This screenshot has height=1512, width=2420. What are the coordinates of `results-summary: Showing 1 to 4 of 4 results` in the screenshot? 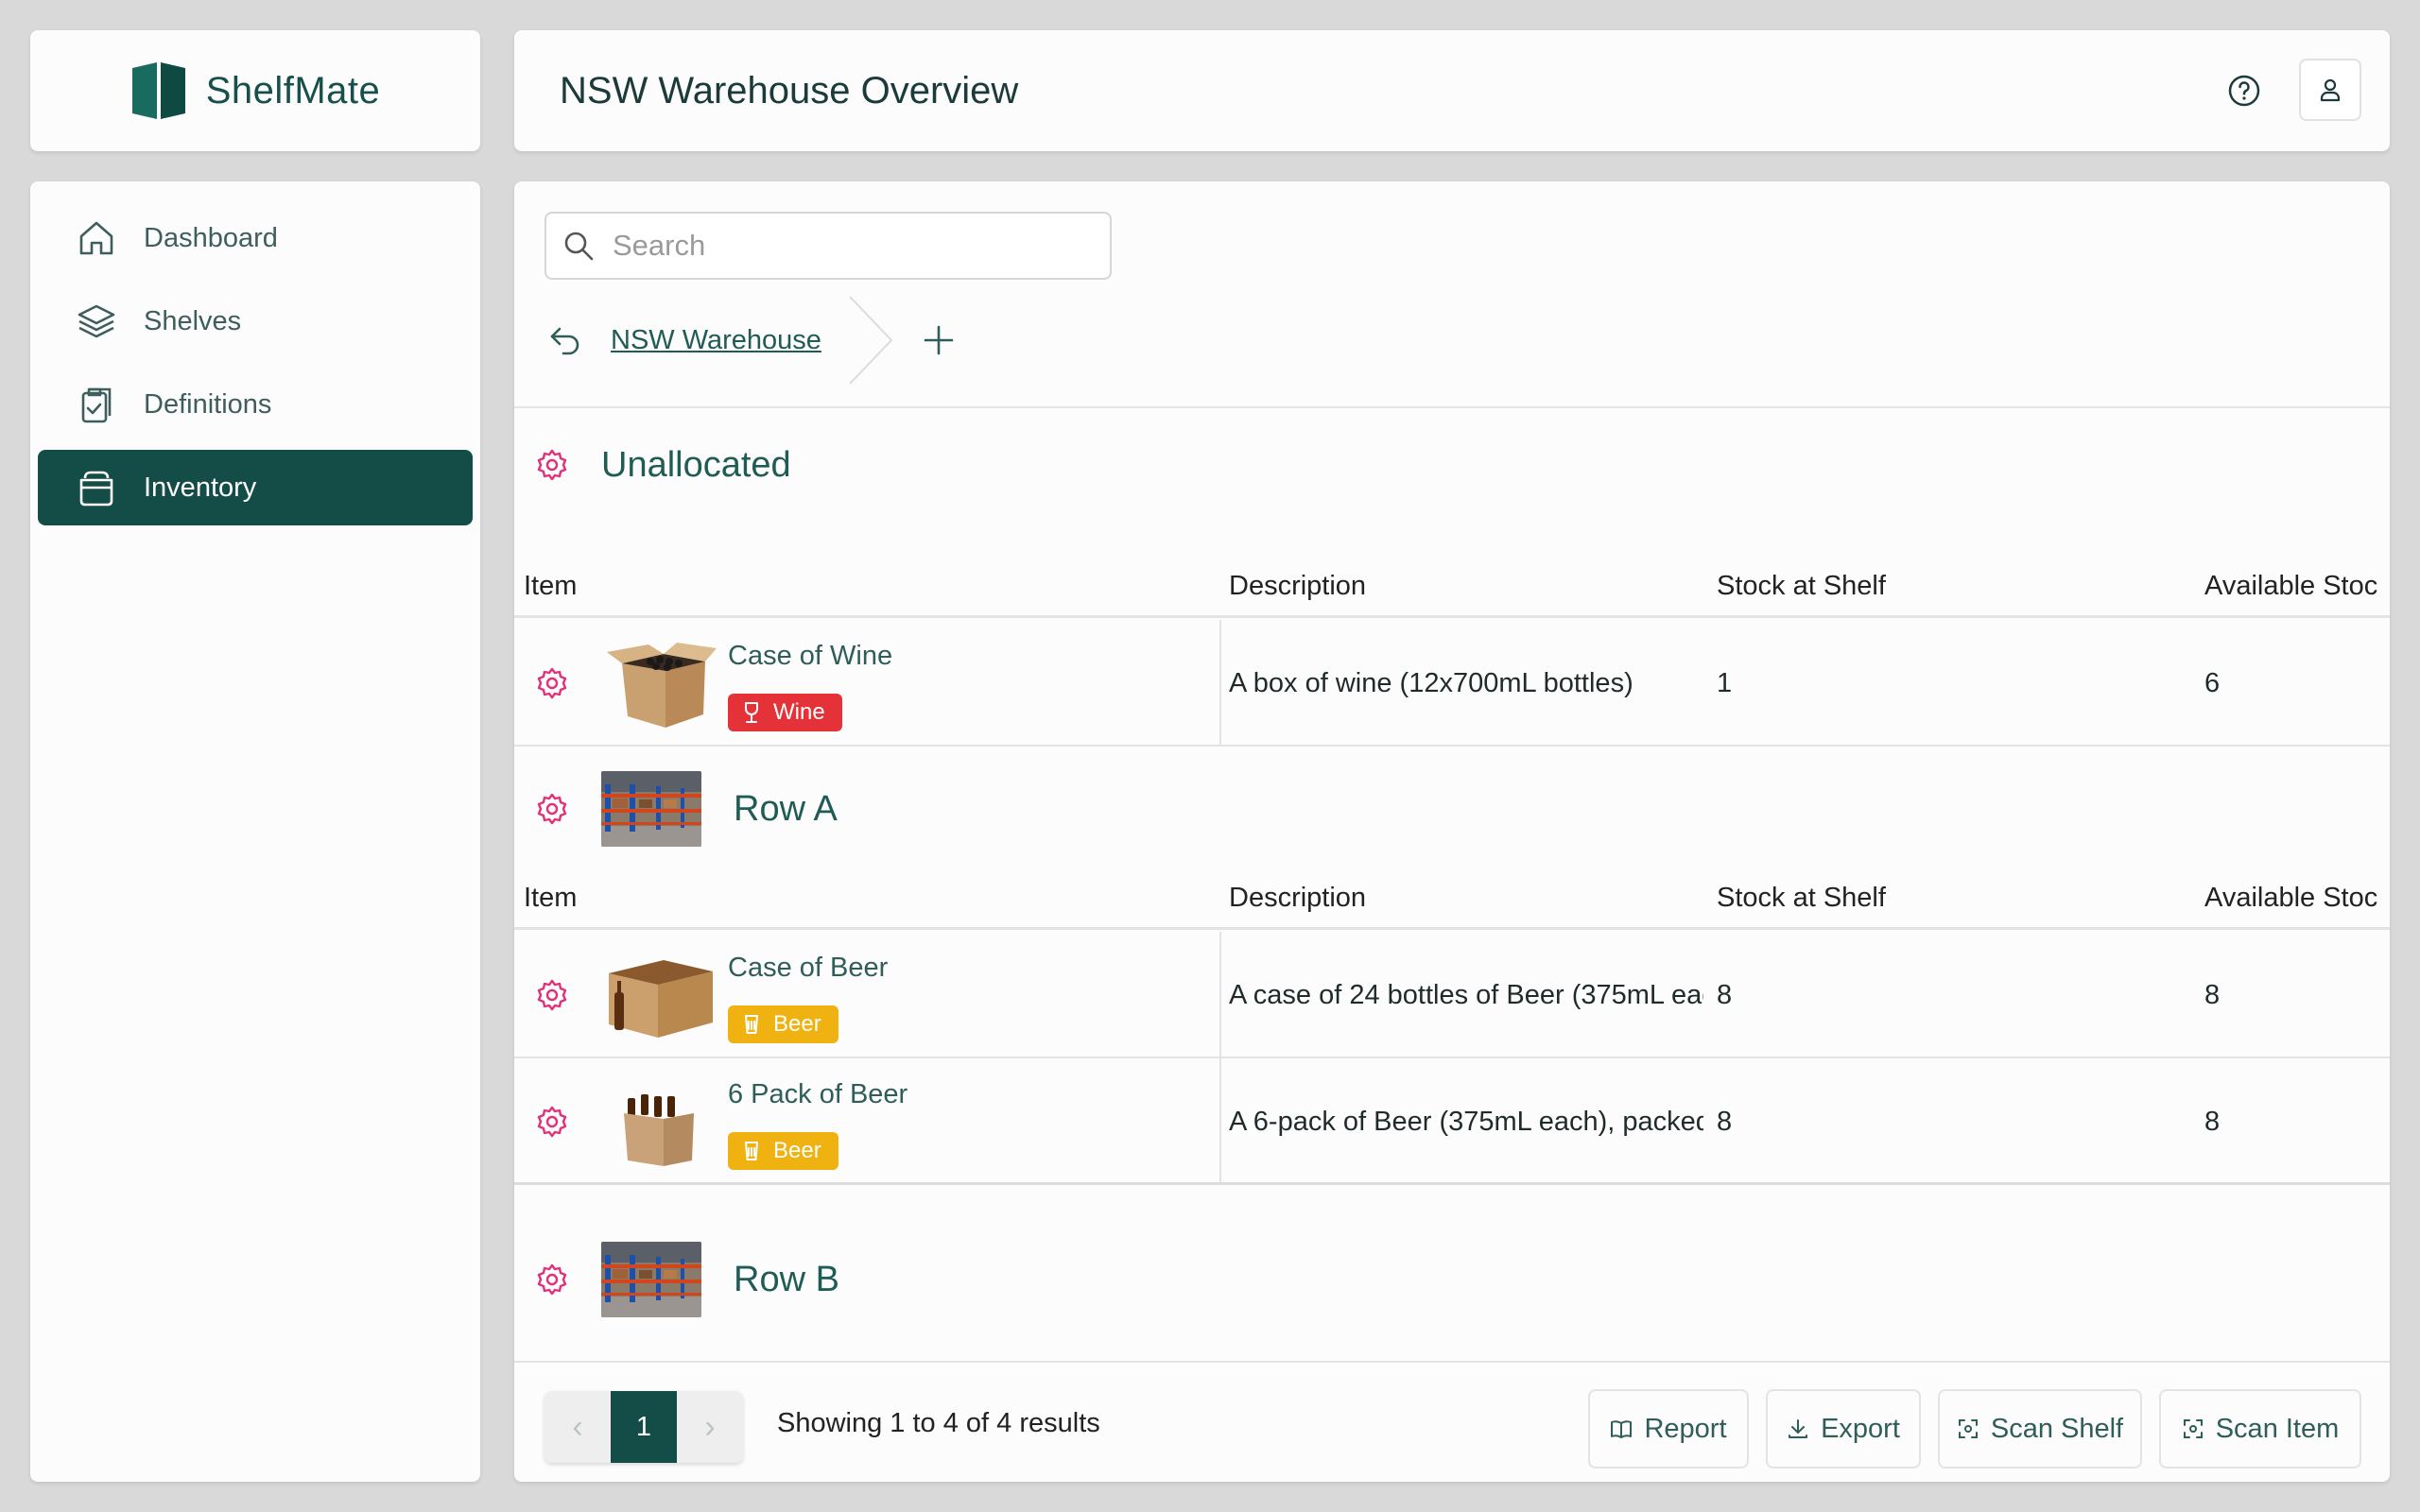 It's located at (938, 1423).